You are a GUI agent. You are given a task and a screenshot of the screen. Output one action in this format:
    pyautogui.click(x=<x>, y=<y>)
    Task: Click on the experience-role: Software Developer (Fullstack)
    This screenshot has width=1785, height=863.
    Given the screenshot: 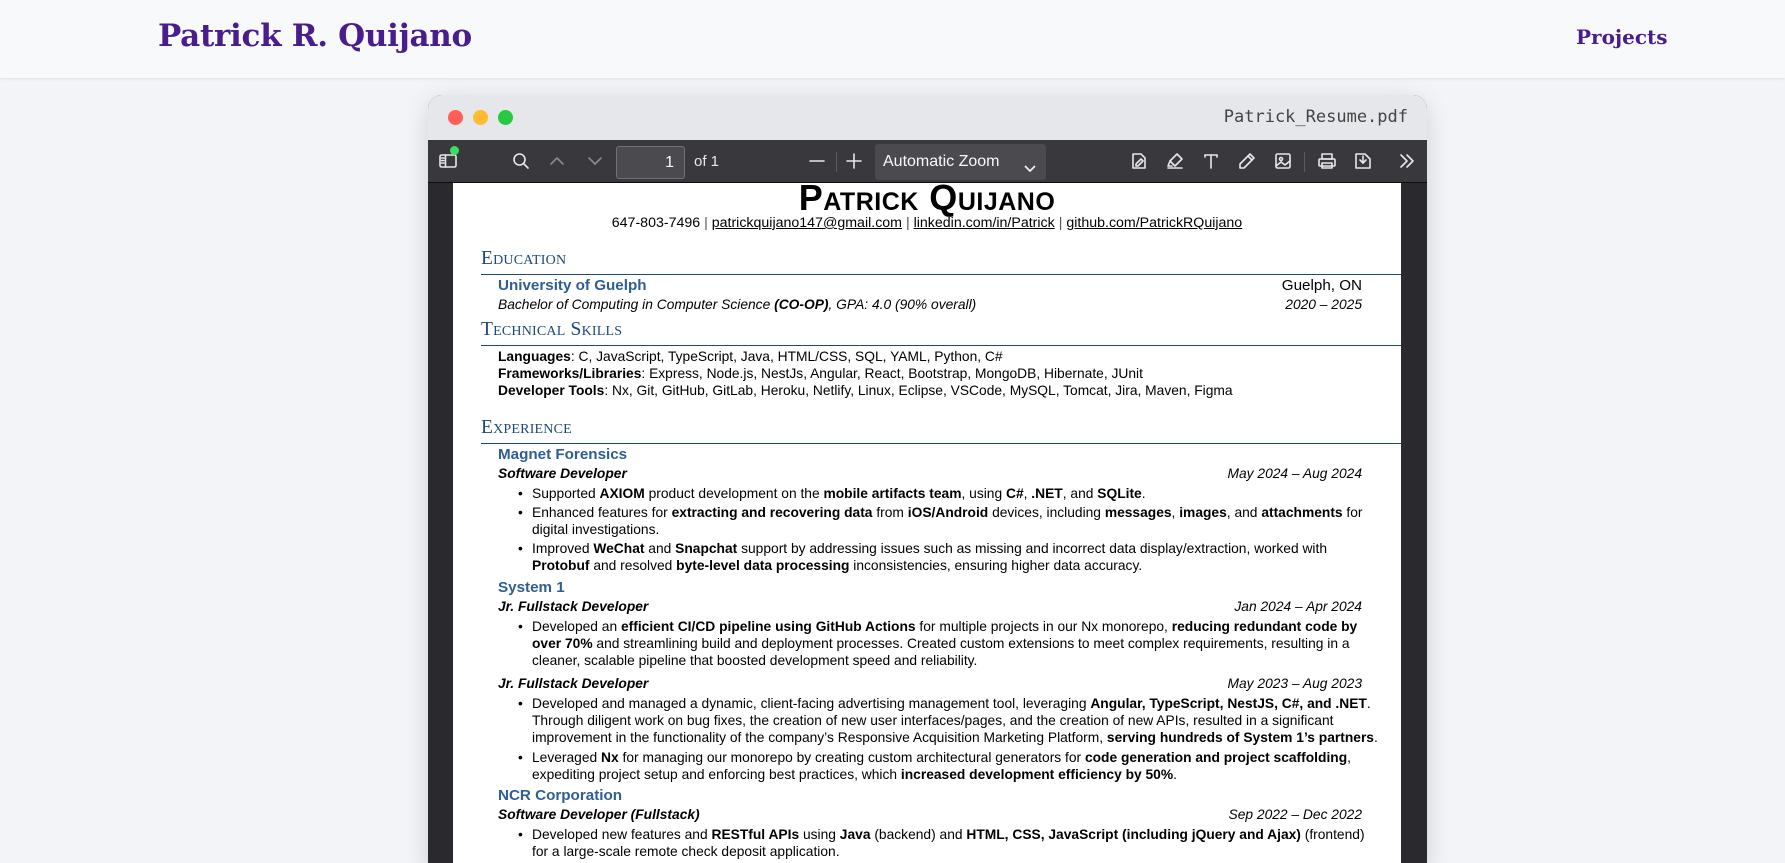 What is the action you would take?
    pyautogui.click(x=599, y=814)
    